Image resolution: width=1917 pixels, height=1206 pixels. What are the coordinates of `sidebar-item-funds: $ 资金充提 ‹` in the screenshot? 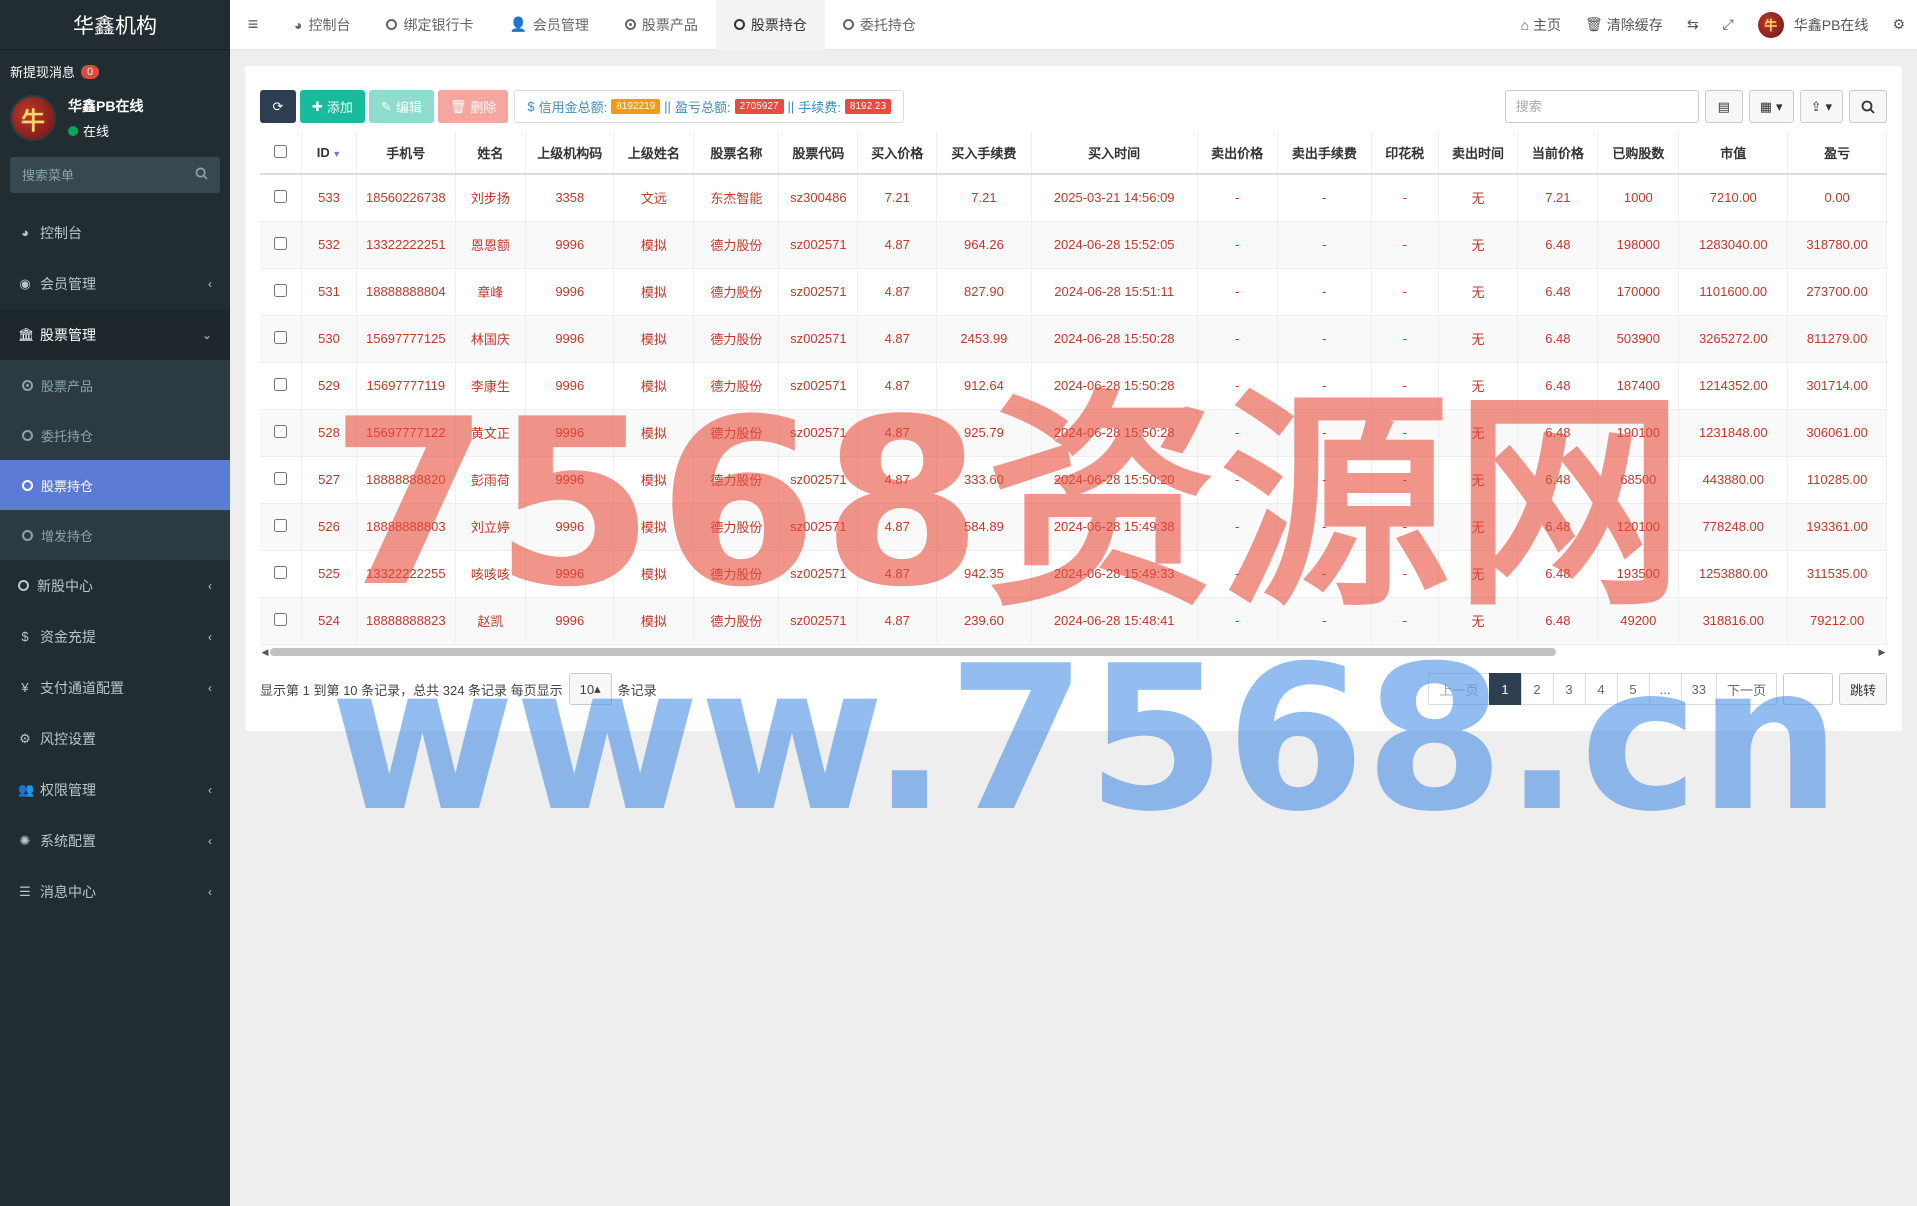 It's located at (115, 636).